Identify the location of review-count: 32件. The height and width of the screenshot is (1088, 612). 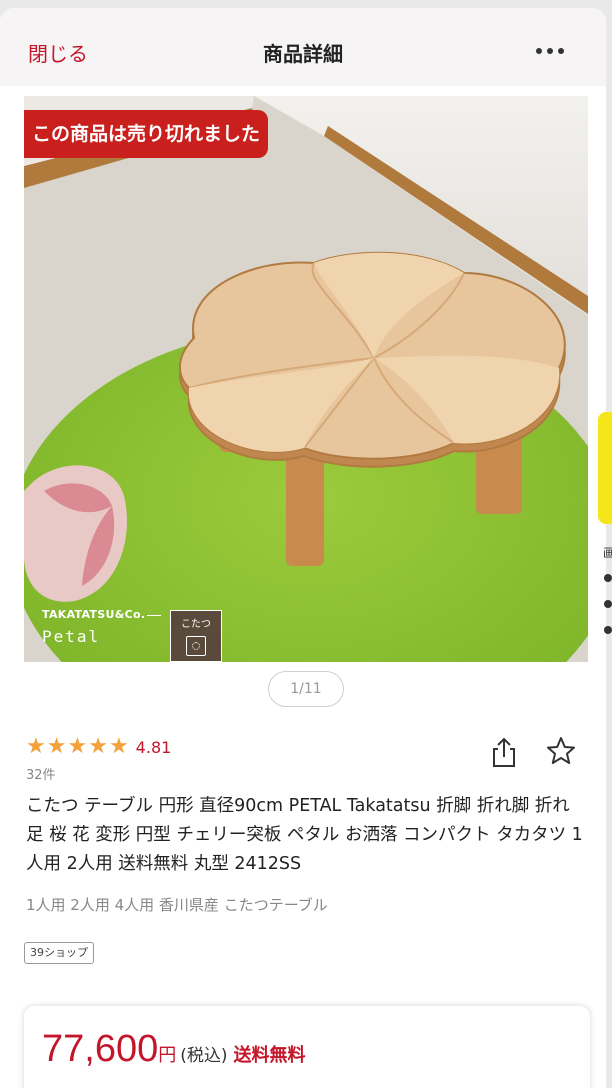
(41, 773).